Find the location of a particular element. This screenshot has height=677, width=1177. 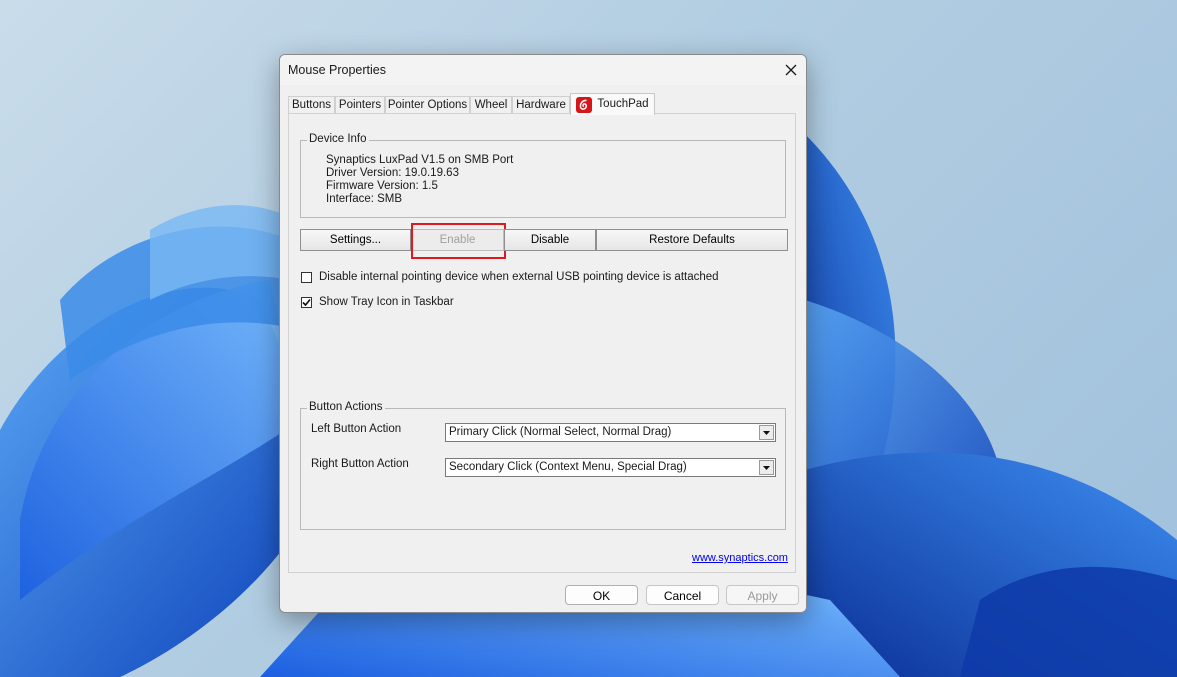

show-tray-checkbox is located at coordinates (306, 302).